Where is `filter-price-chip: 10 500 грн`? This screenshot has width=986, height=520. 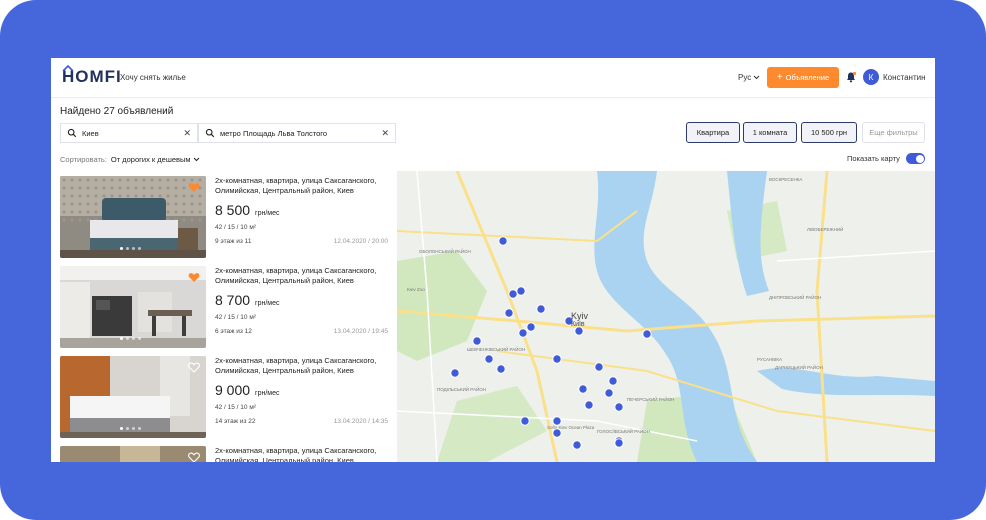
filter-price-chip: 10 500 грн is located at coordinates (829, 132).